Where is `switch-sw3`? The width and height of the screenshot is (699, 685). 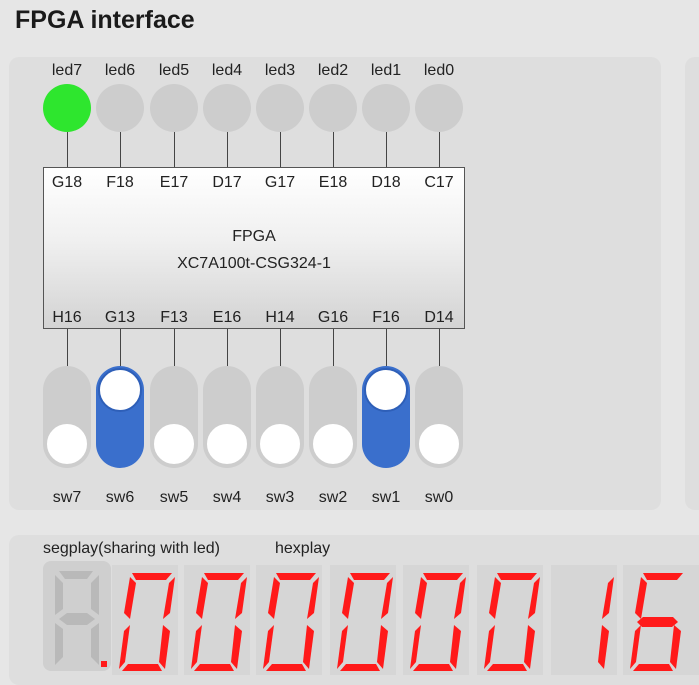 switch-sw3 is located at coordinates (280, 417).